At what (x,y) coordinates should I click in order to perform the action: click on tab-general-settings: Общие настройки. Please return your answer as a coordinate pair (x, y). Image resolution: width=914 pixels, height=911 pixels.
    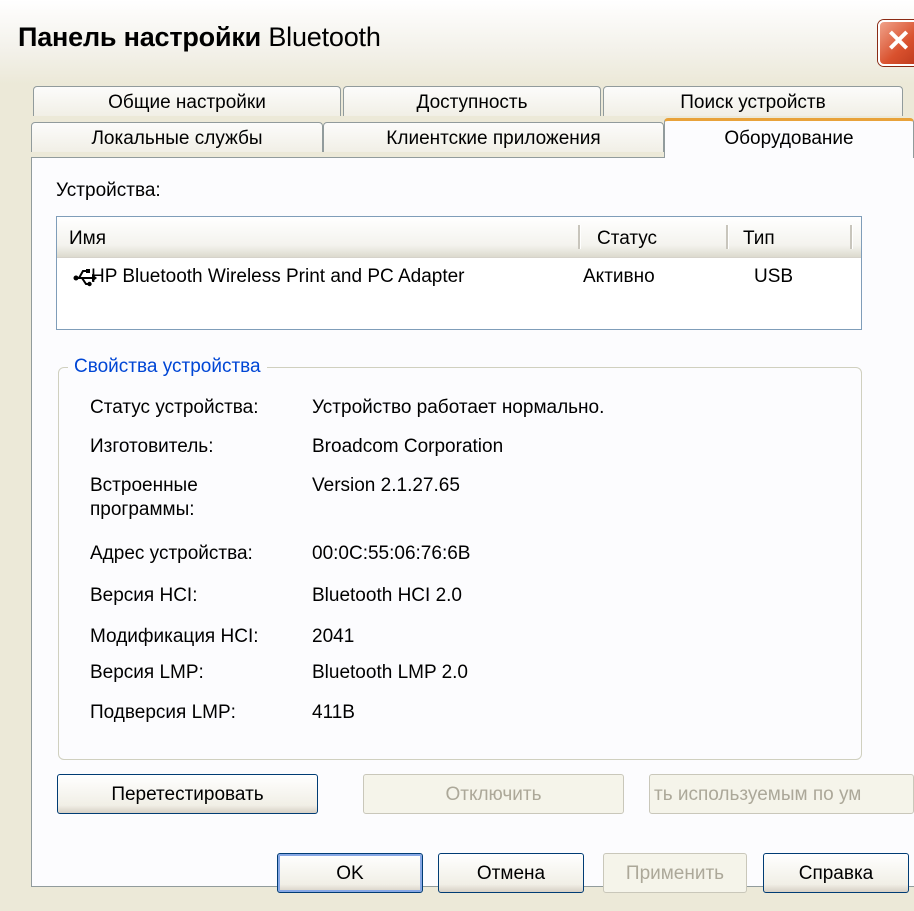
    Looking at the image, I should click on (187, 101).